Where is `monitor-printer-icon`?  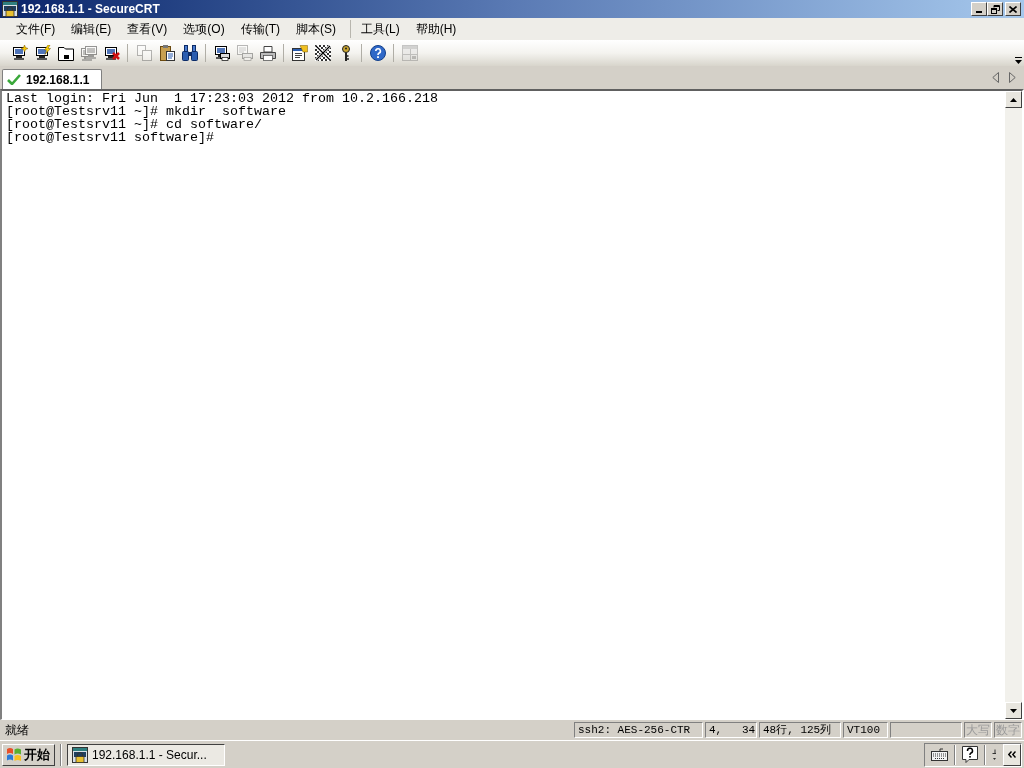
monitor-printer-icon is located at coordinates (221, 53).